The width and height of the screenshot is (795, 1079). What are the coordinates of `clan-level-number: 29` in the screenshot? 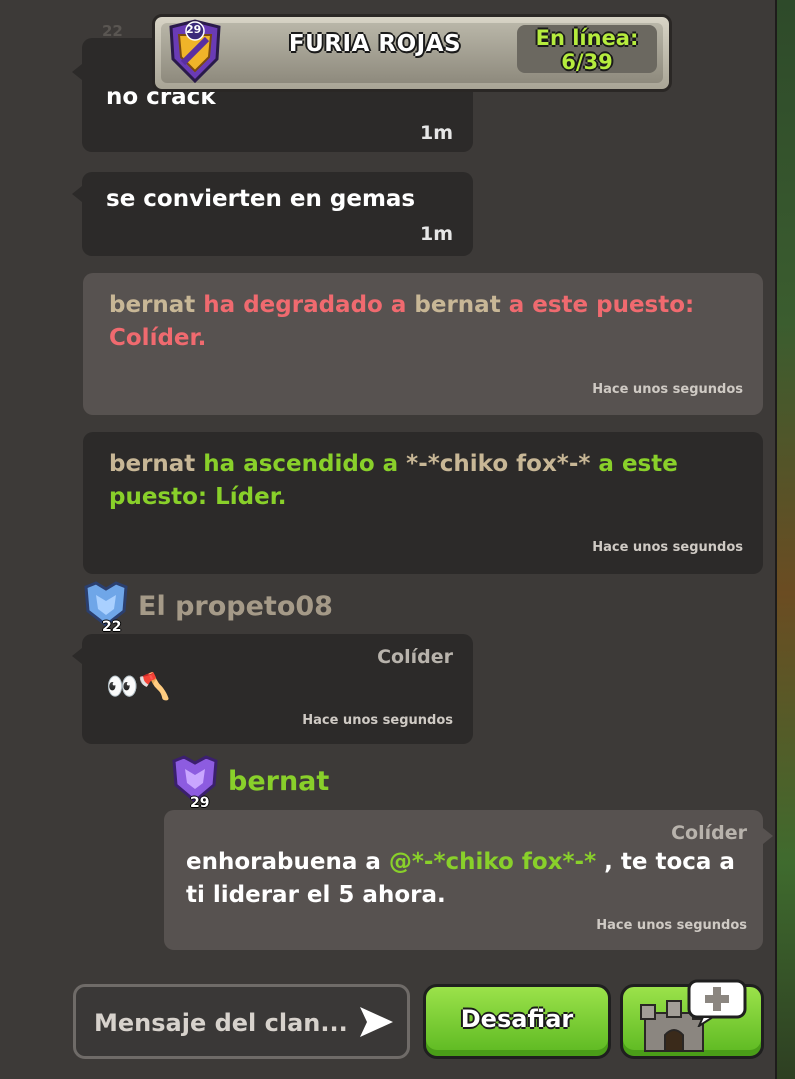 It's located at (194, 29).